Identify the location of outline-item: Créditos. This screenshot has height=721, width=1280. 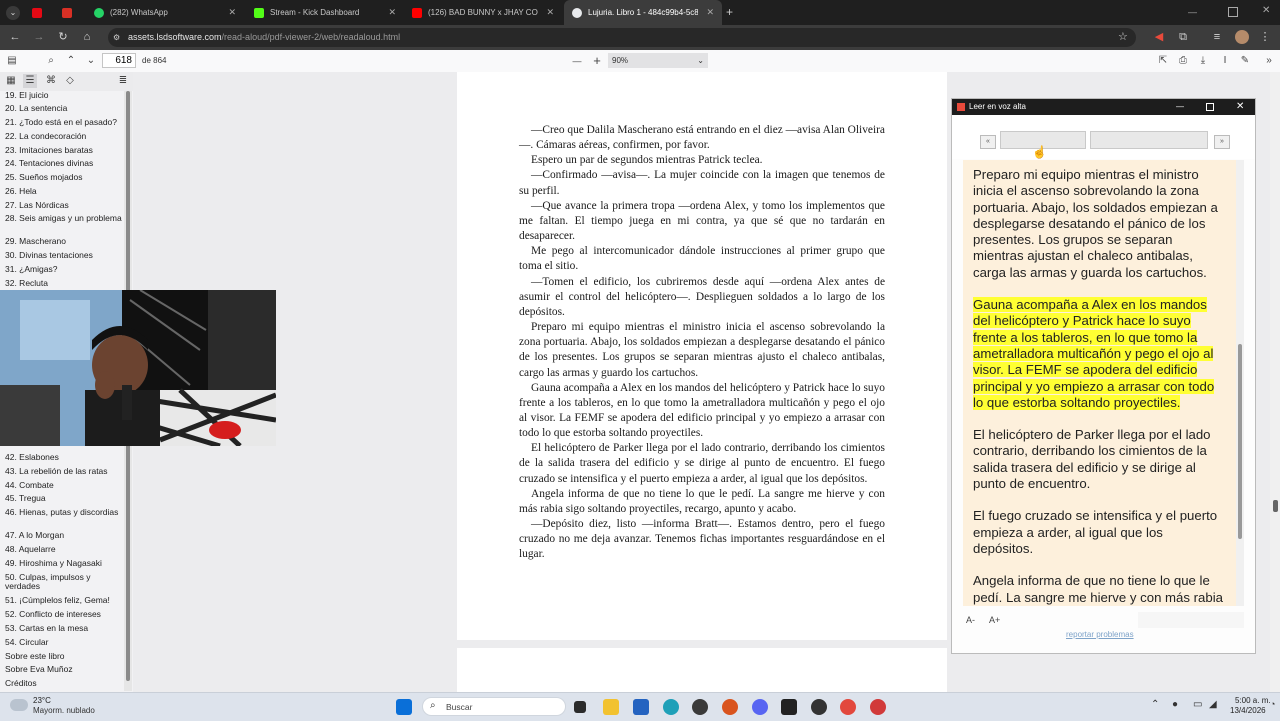
(61, 683).